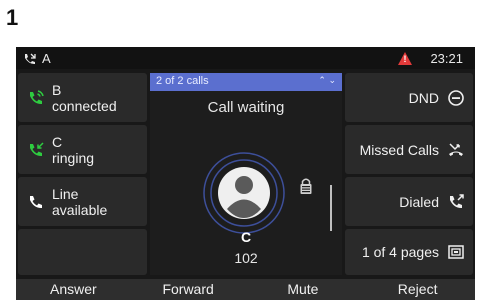 The width and height of the screenshot is (484, 300). I want to click on line-key-c: C ringing, so click(82, 149).